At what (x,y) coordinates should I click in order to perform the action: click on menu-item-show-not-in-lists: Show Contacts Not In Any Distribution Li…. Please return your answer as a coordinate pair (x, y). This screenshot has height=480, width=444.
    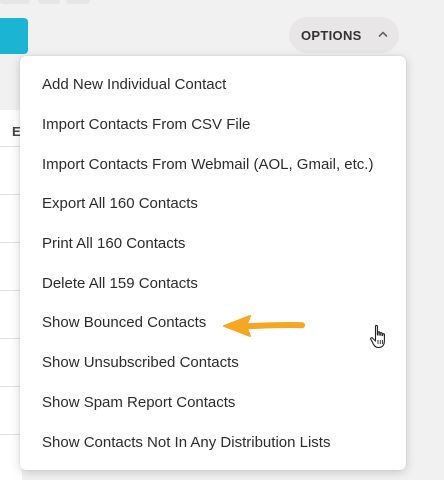
    Looking at the image, I should click on (213, 442).